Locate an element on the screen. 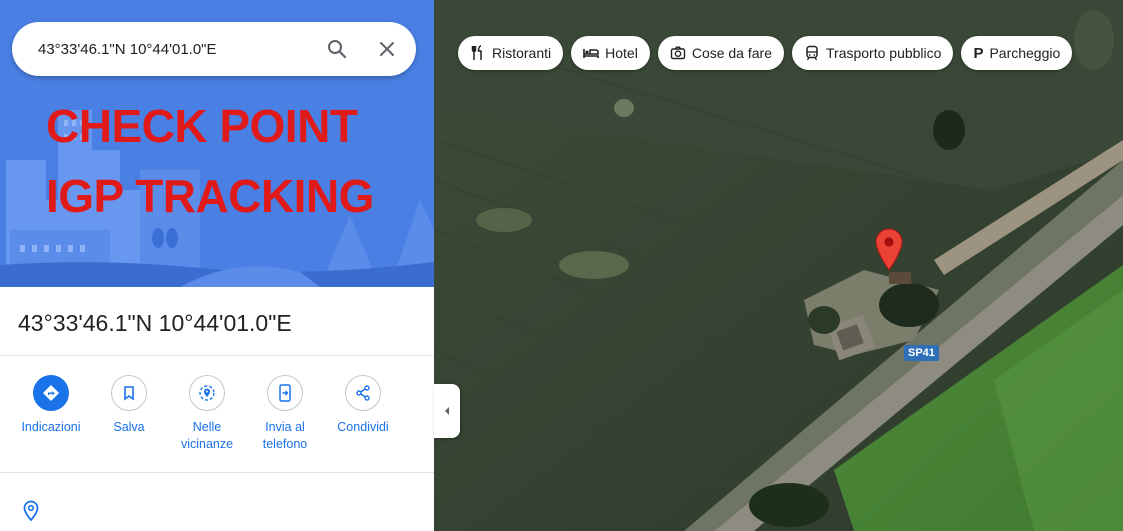  action-label: Condividi is located at coordinates (363, 427).